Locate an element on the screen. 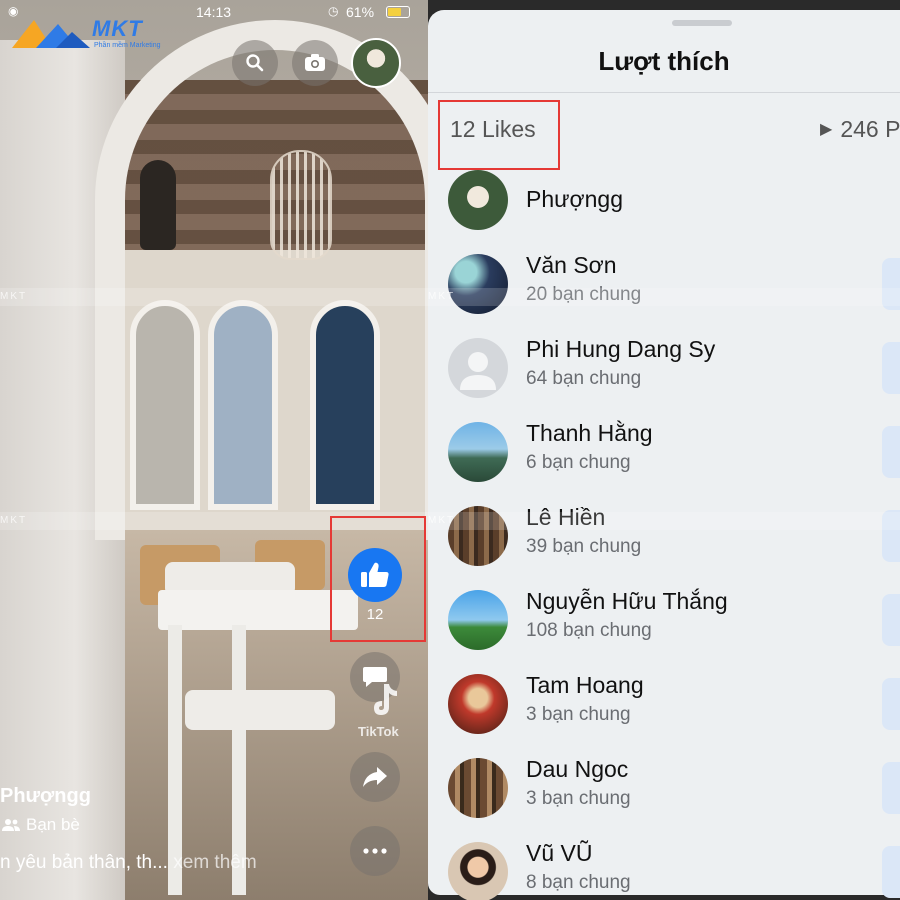  plays-count-text: 246 P is located at coordinates (870, 129).